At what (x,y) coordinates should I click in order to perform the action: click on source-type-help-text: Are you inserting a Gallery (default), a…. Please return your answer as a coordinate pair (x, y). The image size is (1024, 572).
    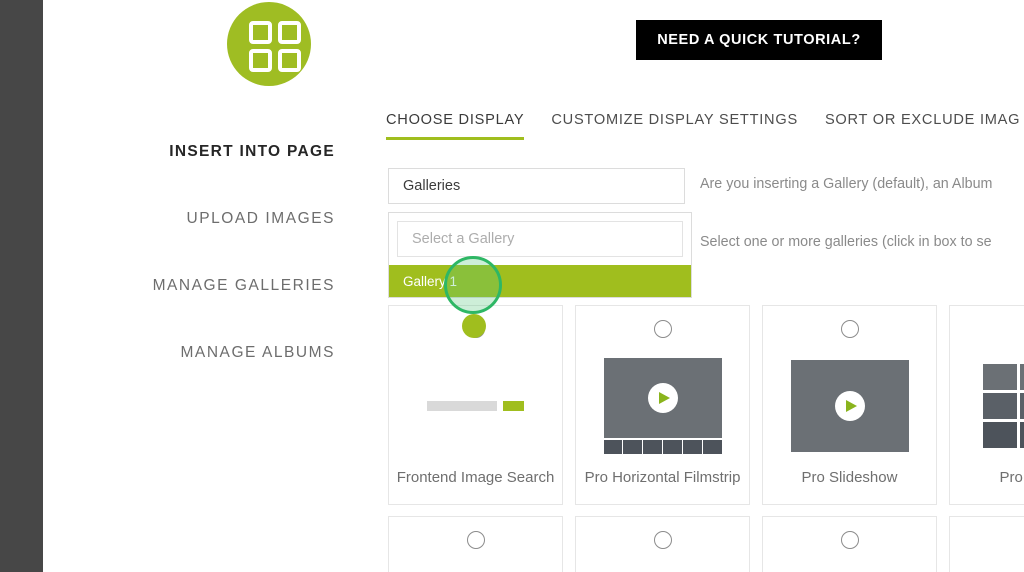
    Looking at the image, I should click on (846, 184).